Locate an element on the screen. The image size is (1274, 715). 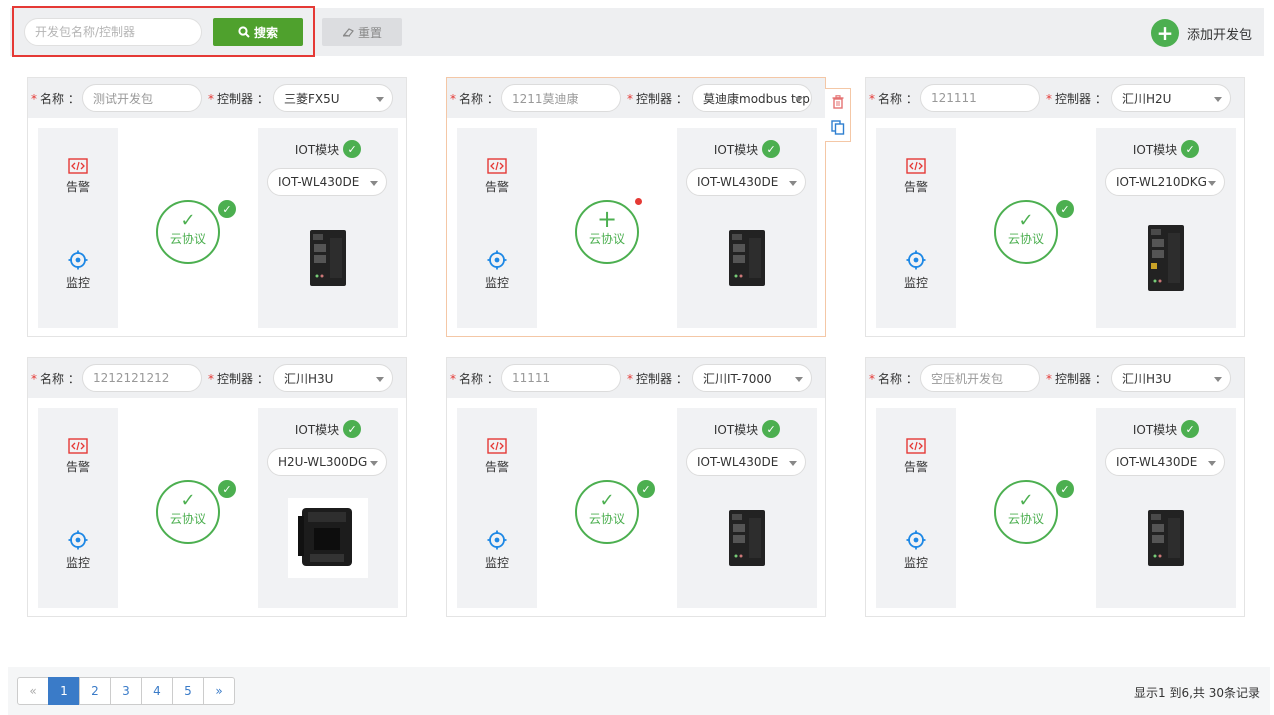
name-input: 空压机开发包 is located at coordinates (980, 378).